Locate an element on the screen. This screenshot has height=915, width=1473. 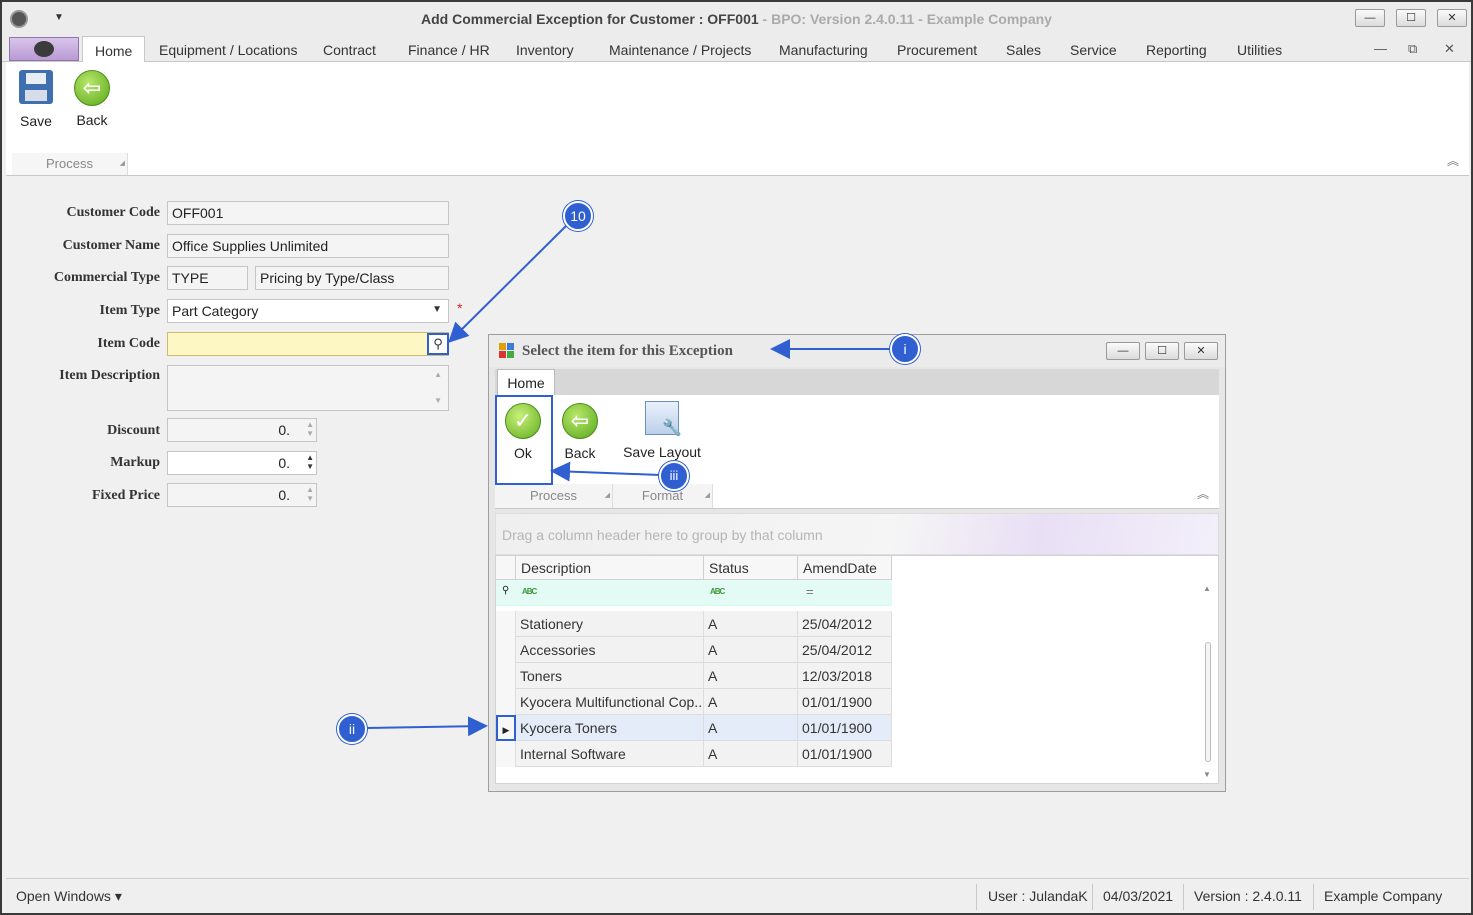
item-code-field is located at coordinates (308, 344).